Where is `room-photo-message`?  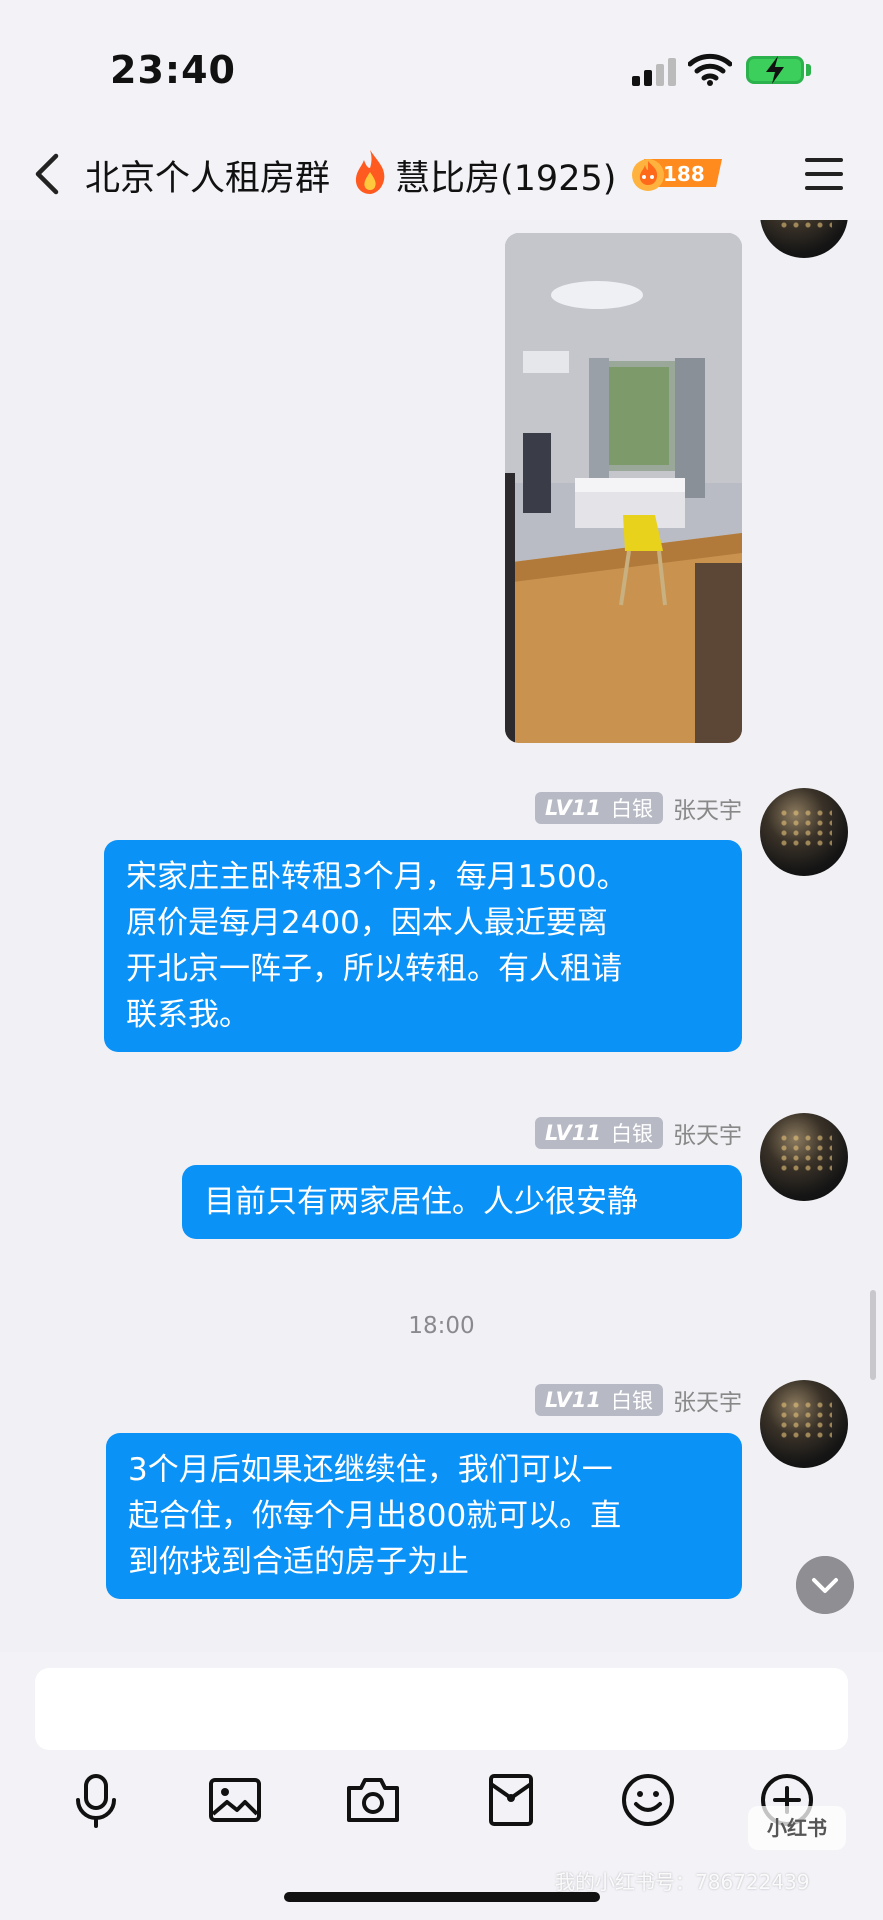 room-photo-message is located at coordinates (623, 488).